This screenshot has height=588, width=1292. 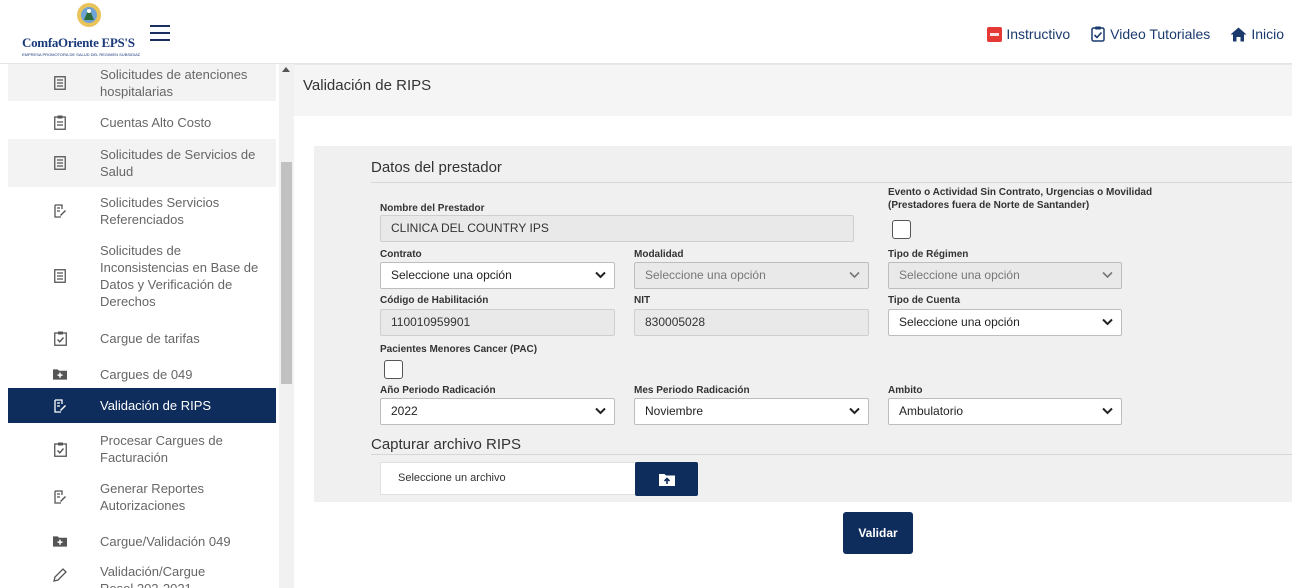 What do you see at coordinates (924, 300) in the screenshot?
I see `tipo-cuenta-label: Tipo de Cuenta` at bounding box center [924, 300].